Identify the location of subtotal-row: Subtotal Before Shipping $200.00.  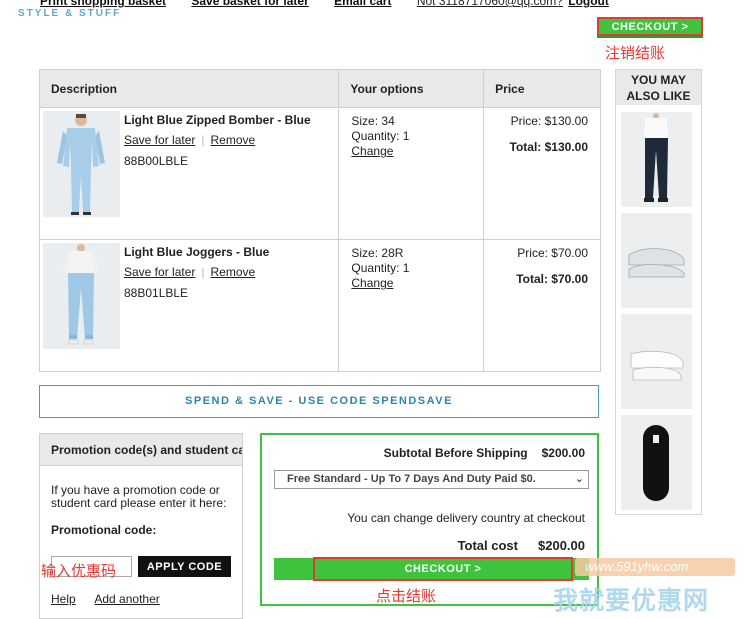
(484, 453).